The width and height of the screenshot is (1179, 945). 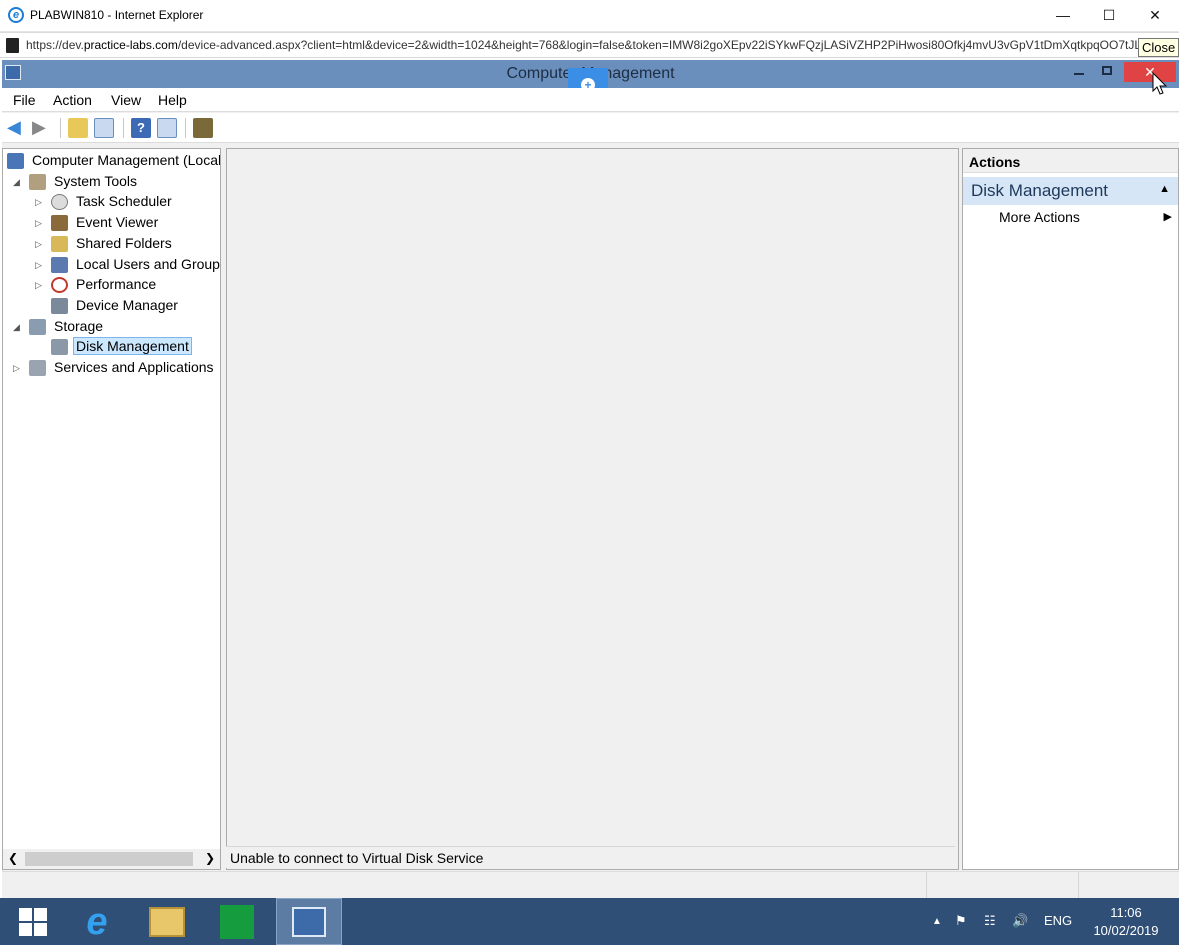 I want to click on forward-arrow-icon: ▶, so click(x=42, y=128).